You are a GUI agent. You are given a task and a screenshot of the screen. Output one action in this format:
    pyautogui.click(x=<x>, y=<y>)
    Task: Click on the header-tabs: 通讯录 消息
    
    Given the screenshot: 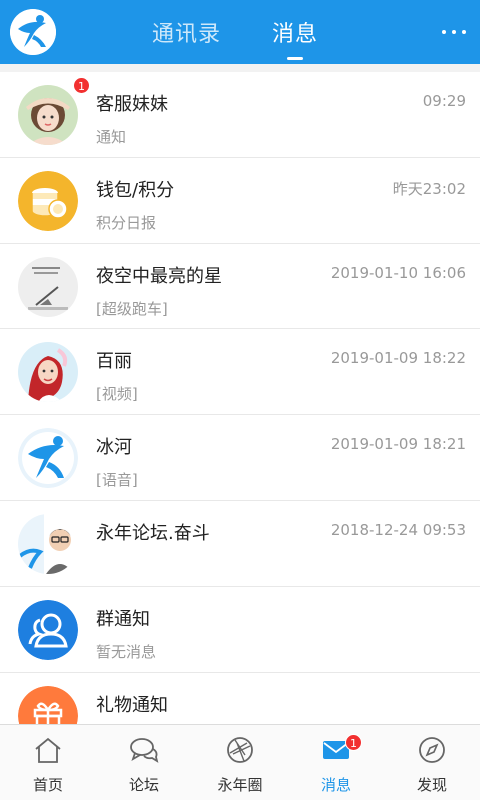 What is the action you would take?
    pyautogui.click(x=240, y=32)
    